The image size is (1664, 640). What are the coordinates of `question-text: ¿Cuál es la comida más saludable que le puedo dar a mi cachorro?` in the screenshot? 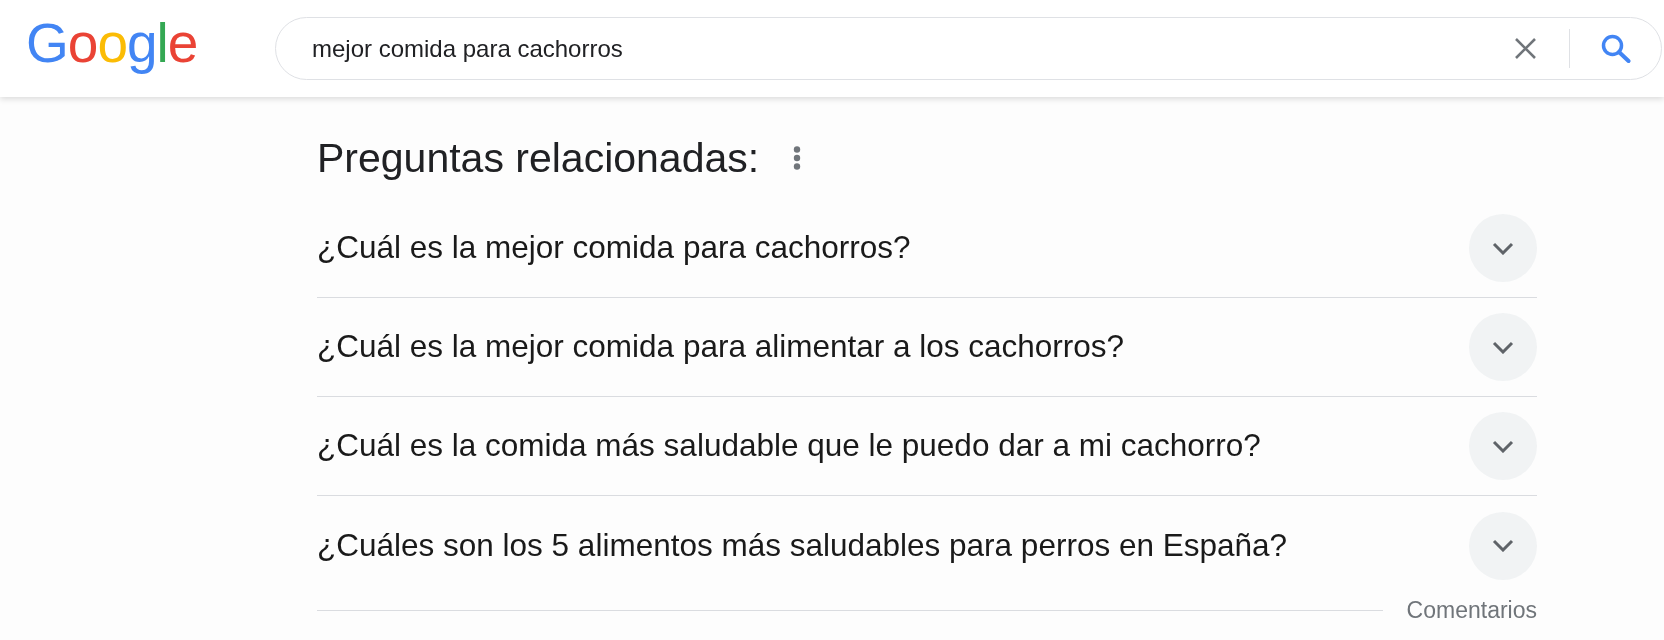 It's located at (789, 446).